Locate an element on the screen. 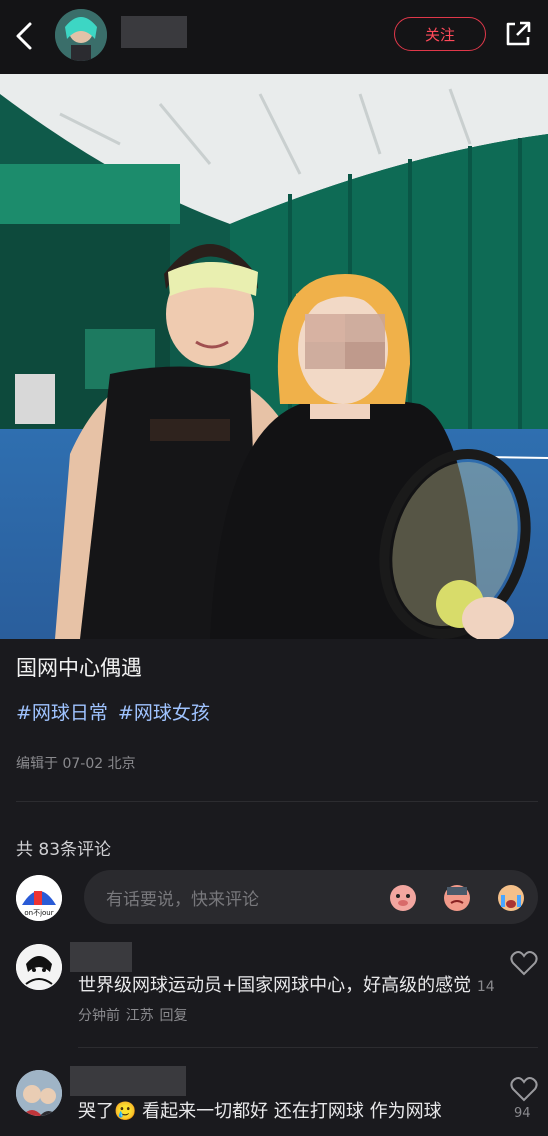  top-bar: 关注 is located at coordinates (274, 37).